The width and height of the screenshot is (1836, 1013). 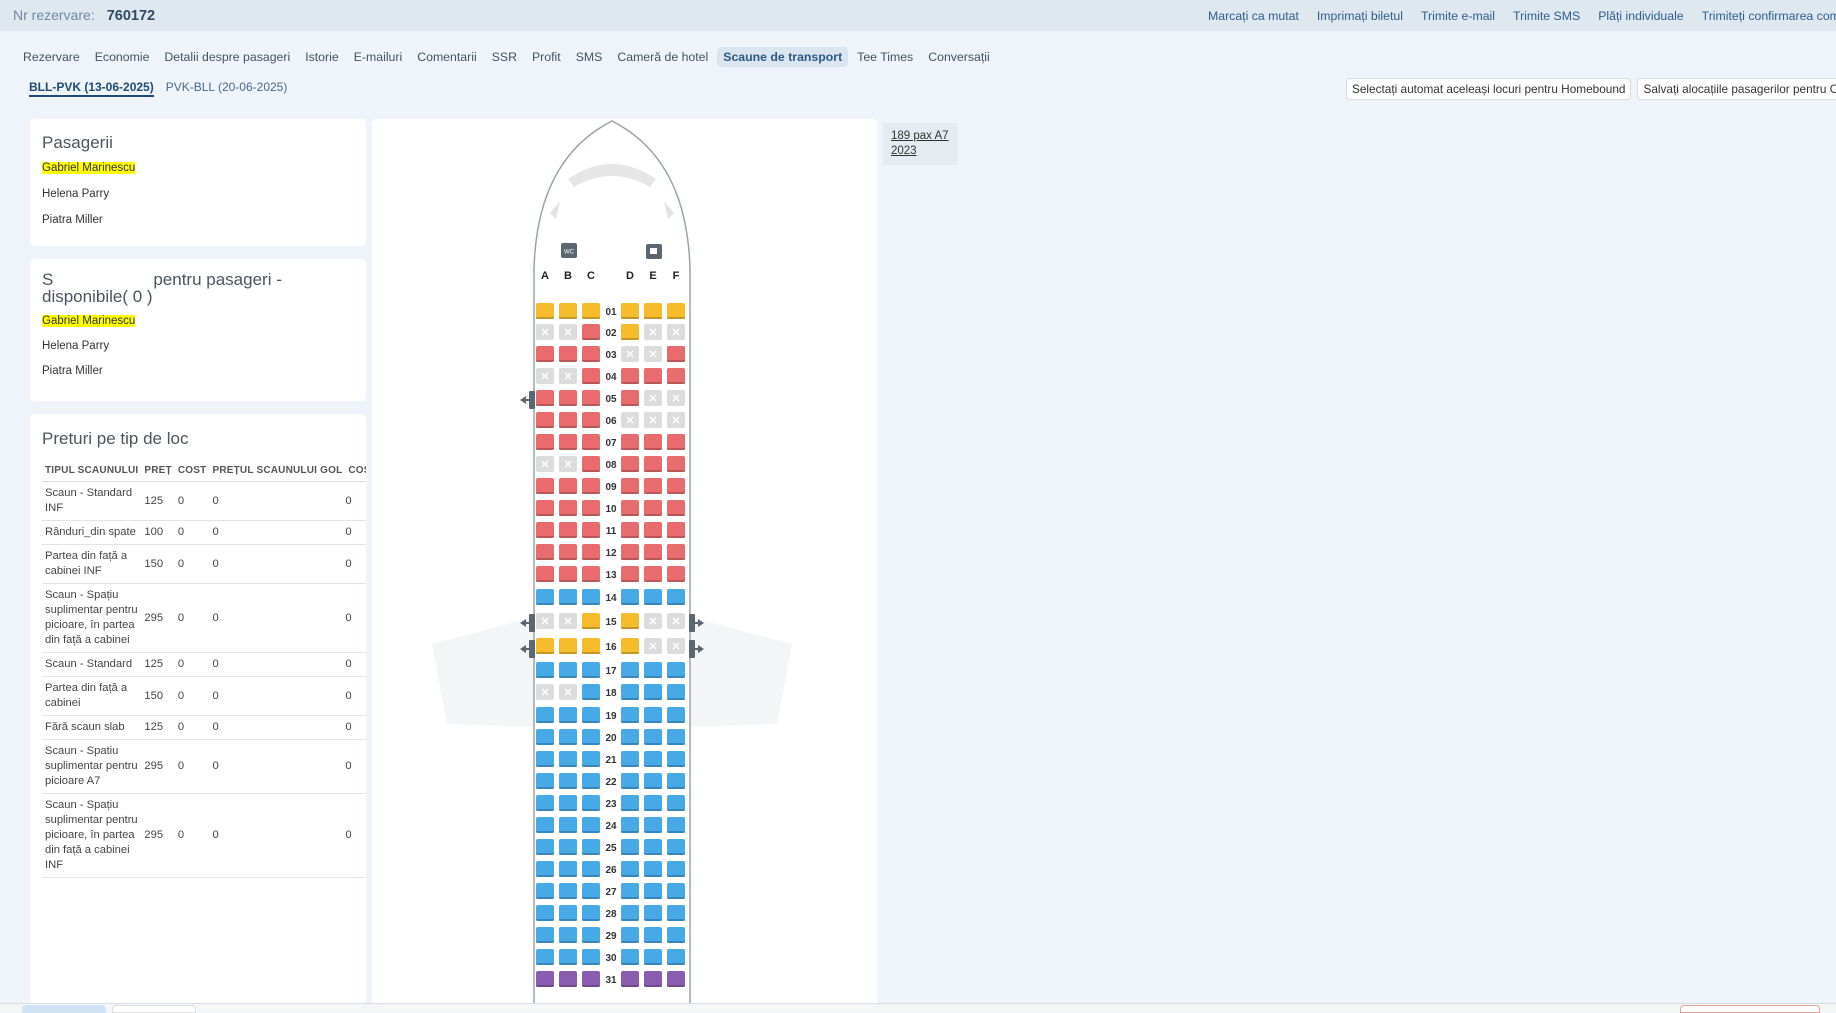 I want to click on aircraft-type-link: 189 pax A7 2023, so click(x=920, y=144).